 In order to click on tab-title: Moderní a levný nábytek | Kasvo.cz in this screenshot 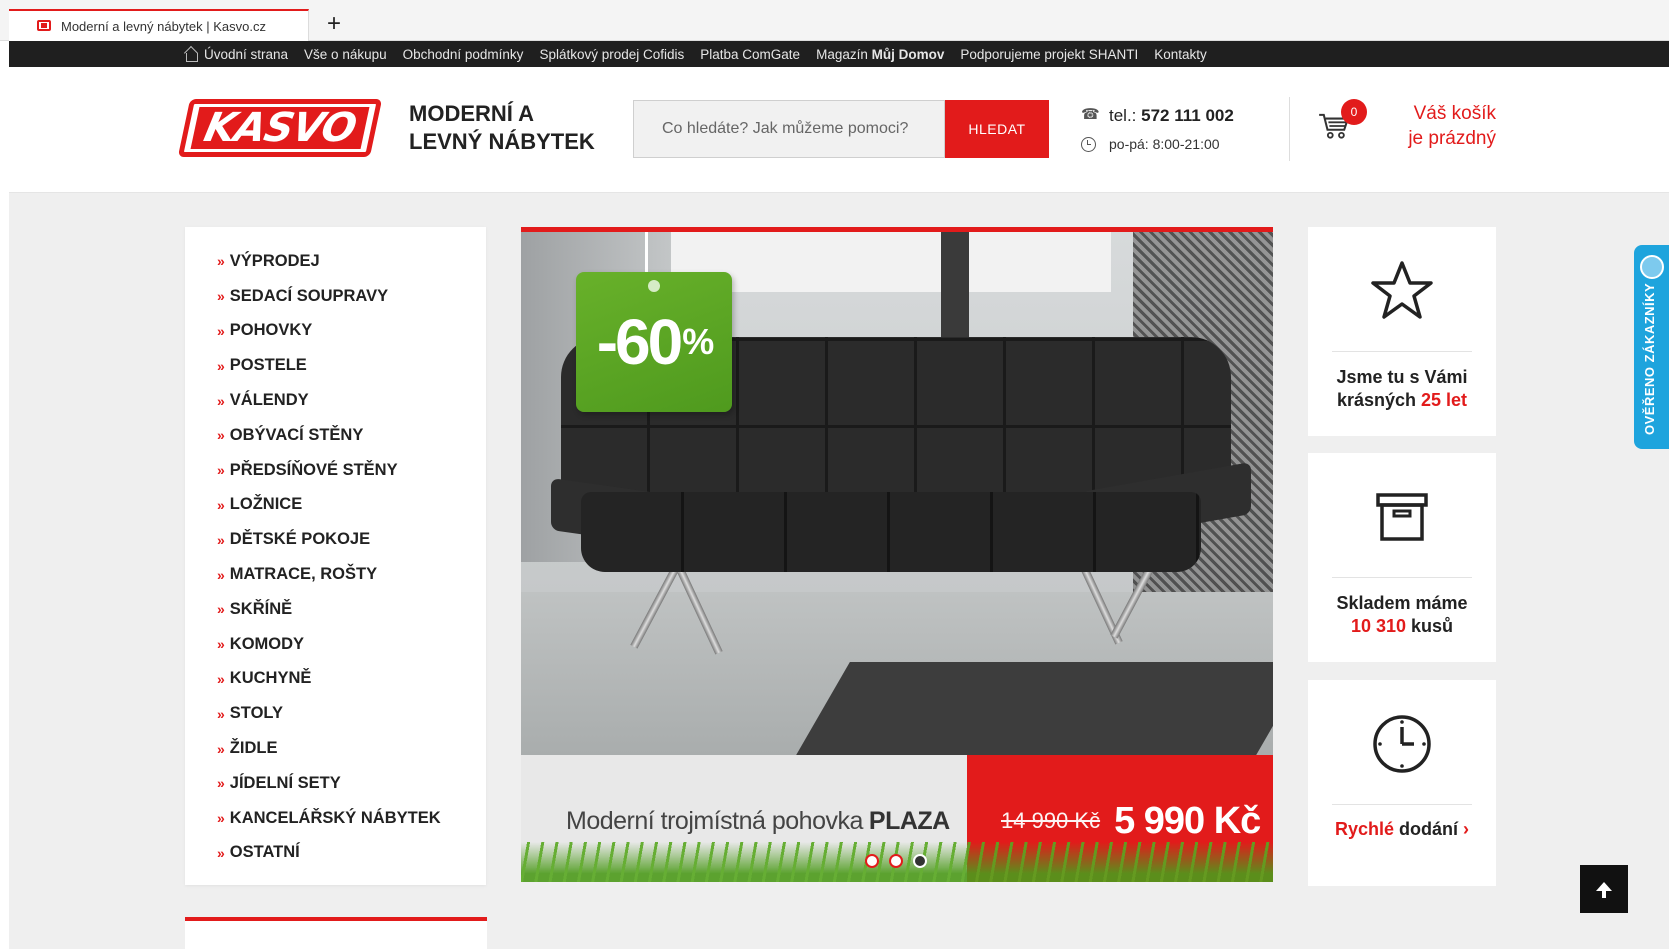, I will do `click(163, 26)`.